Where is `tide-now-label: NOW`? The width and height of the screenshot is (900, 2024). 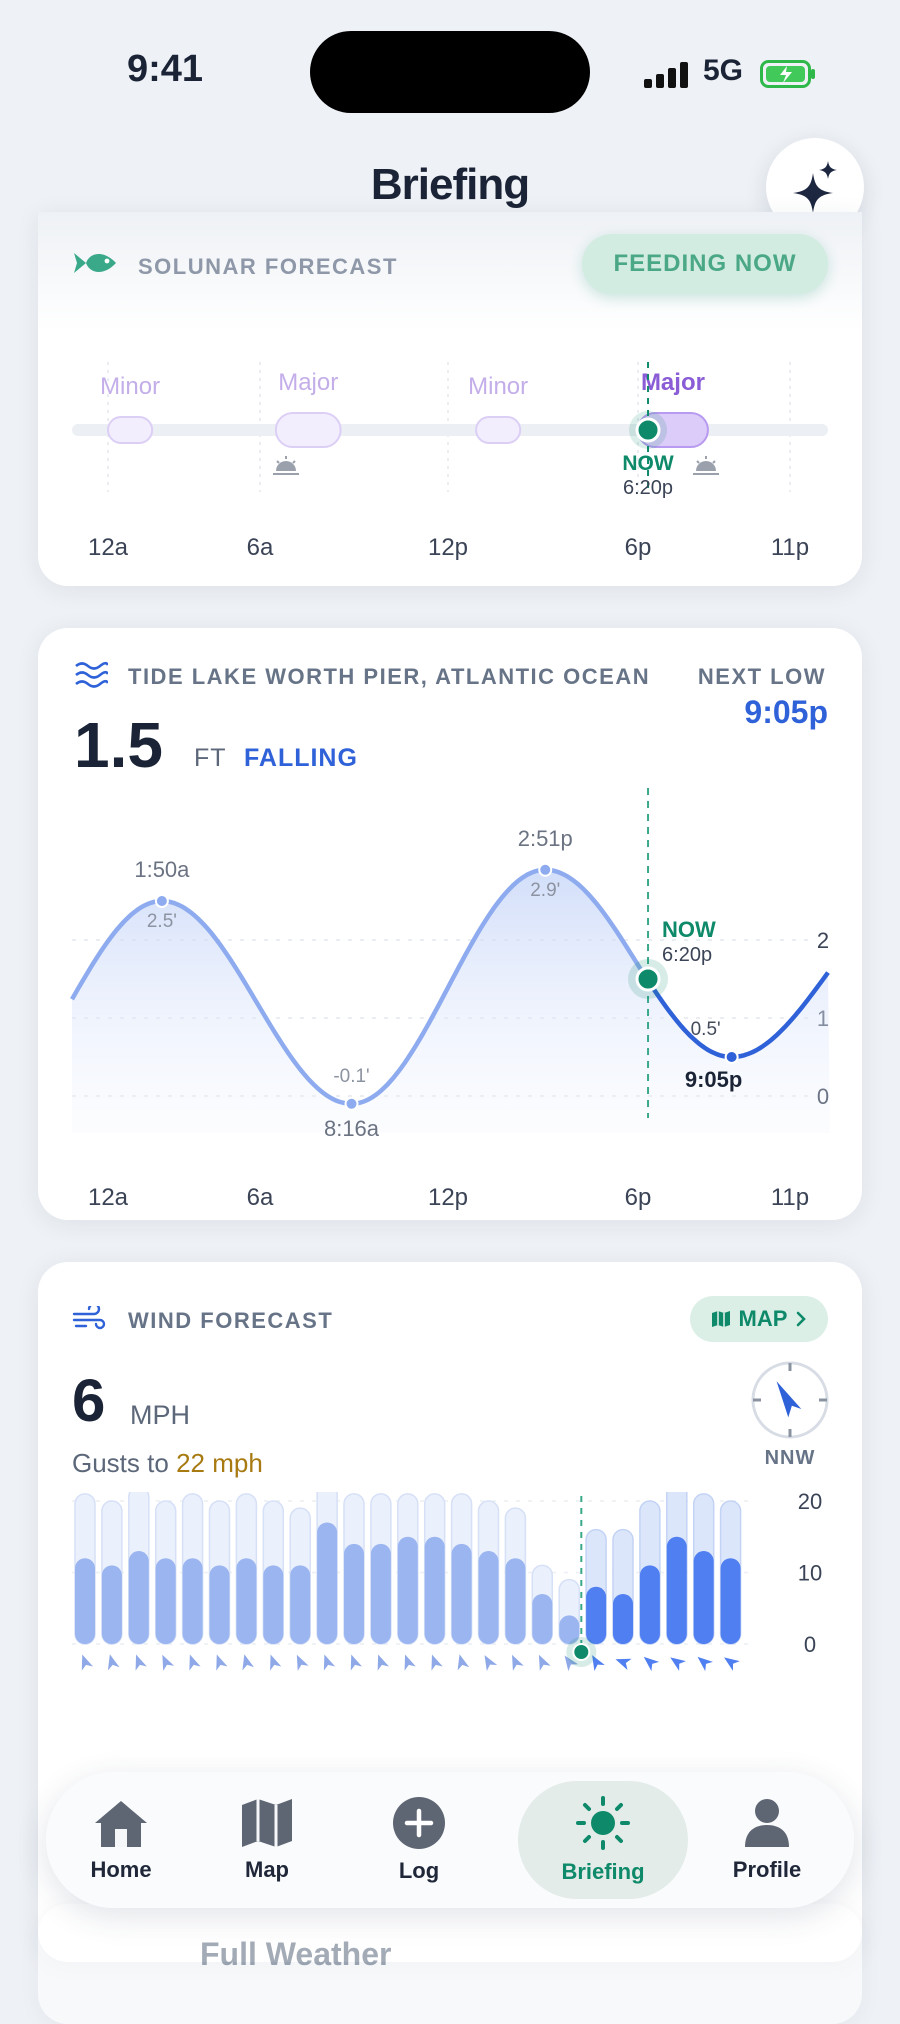
tide-now-label: NOW is located at coordinates (689, 929).